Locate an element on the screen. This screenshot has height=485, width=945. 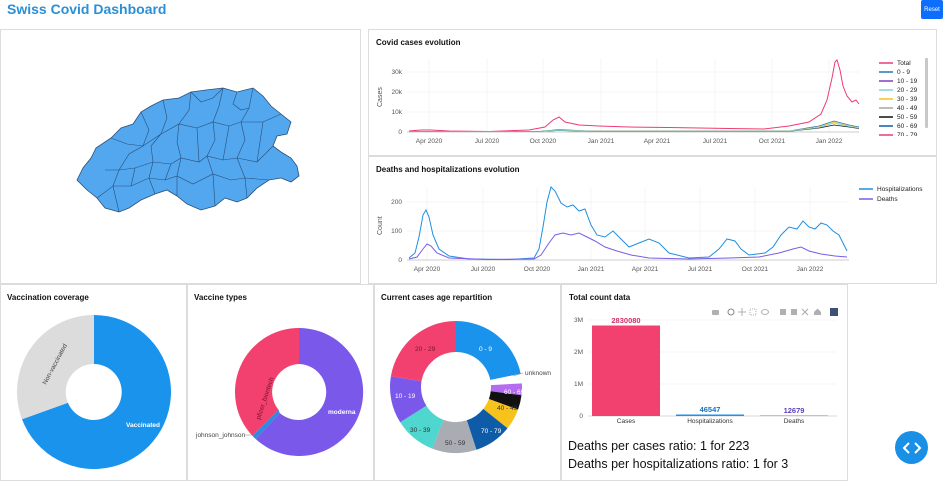
deaths-hosp-title: Deaths and hospitalizations evolution is located at coordinates (448, 169).